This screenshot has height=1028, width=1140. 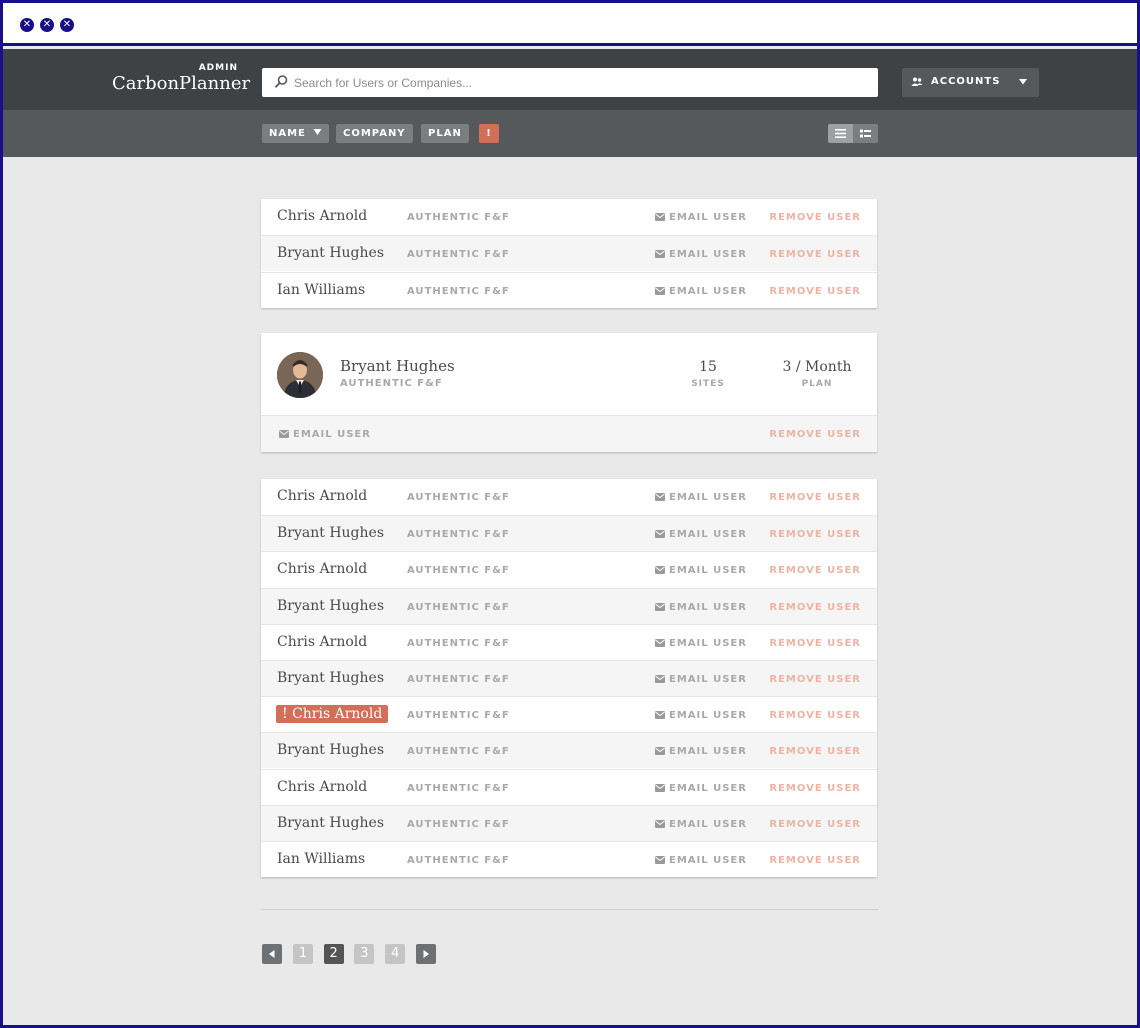 What do you see at coordinates (374, 133) in the screenshot?
I see `sort-company-button: COMPANY` at bounding box center [374, 133].